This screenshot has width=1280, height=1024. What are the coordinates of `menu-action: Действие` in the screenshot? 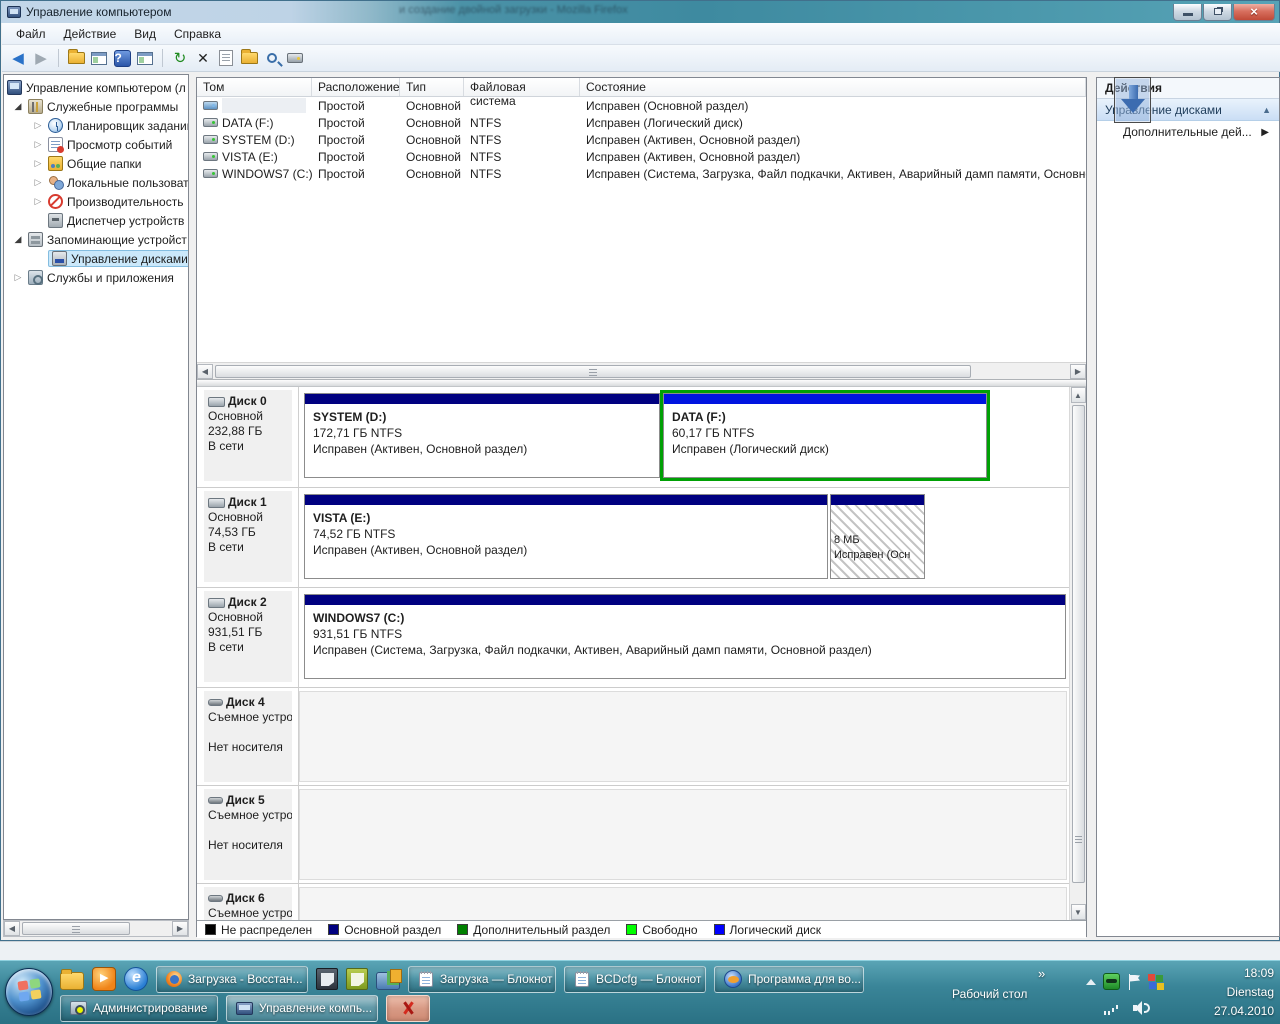 It's located at (90, 34).